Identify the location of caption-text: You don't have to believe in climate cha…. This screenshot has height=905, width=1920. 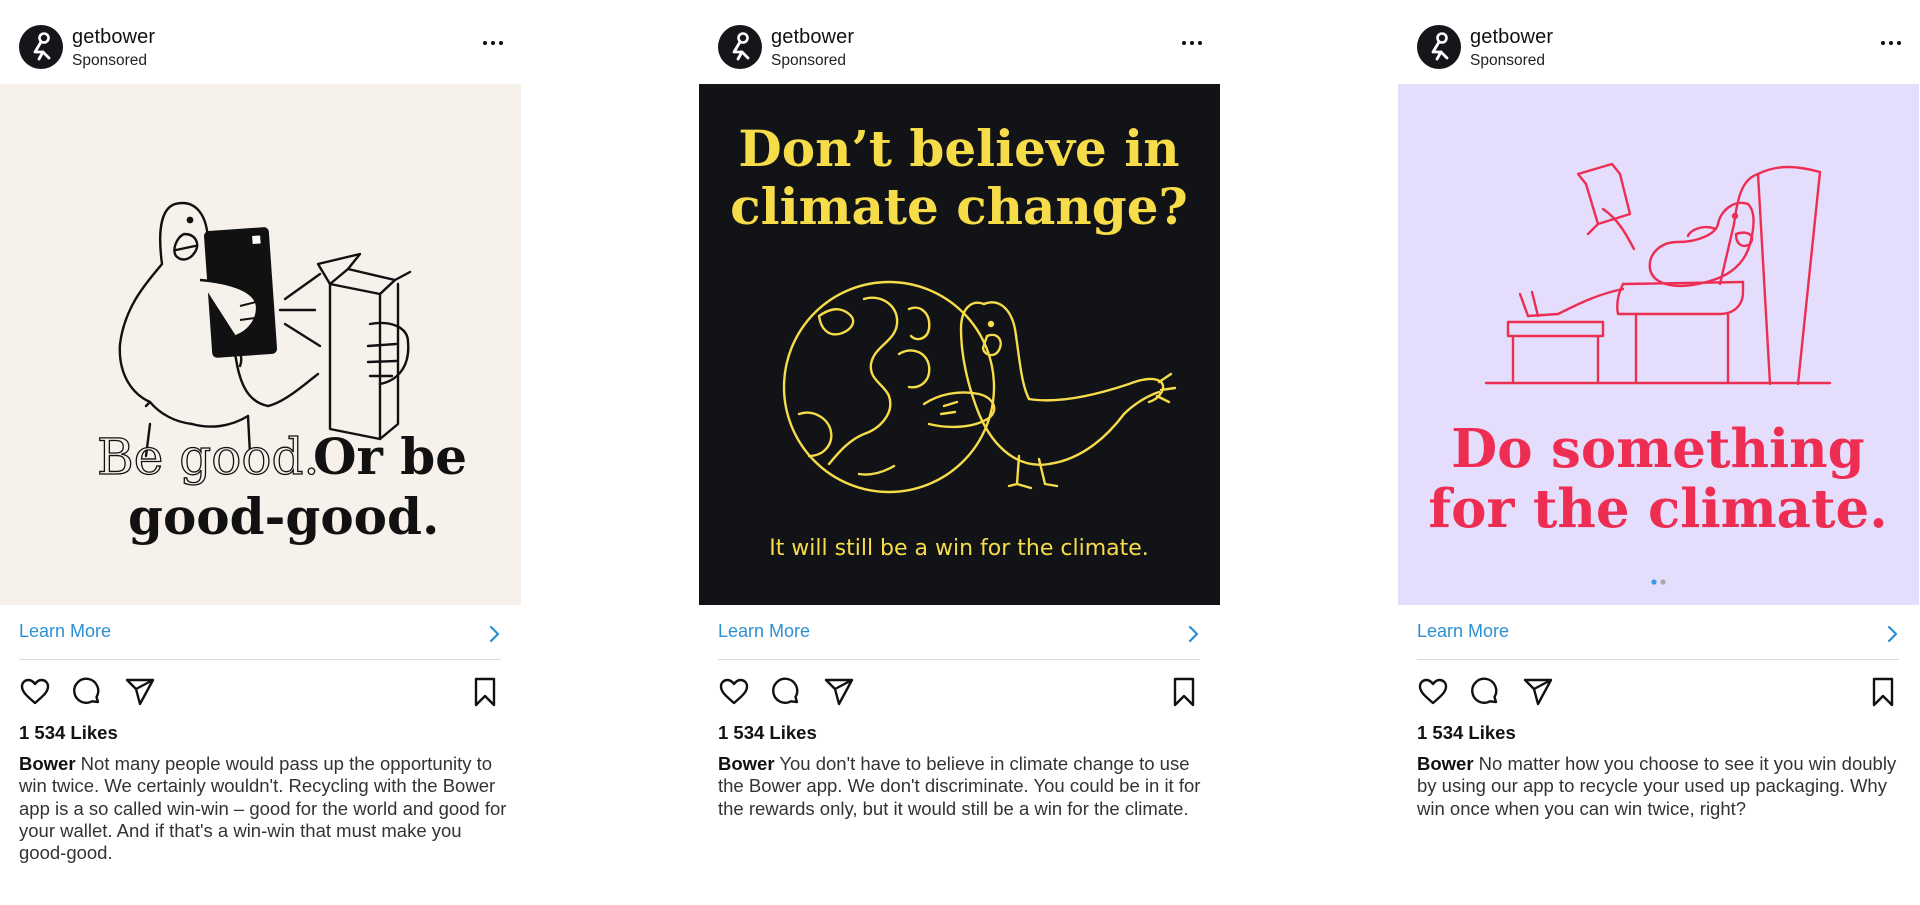
(959, 786).